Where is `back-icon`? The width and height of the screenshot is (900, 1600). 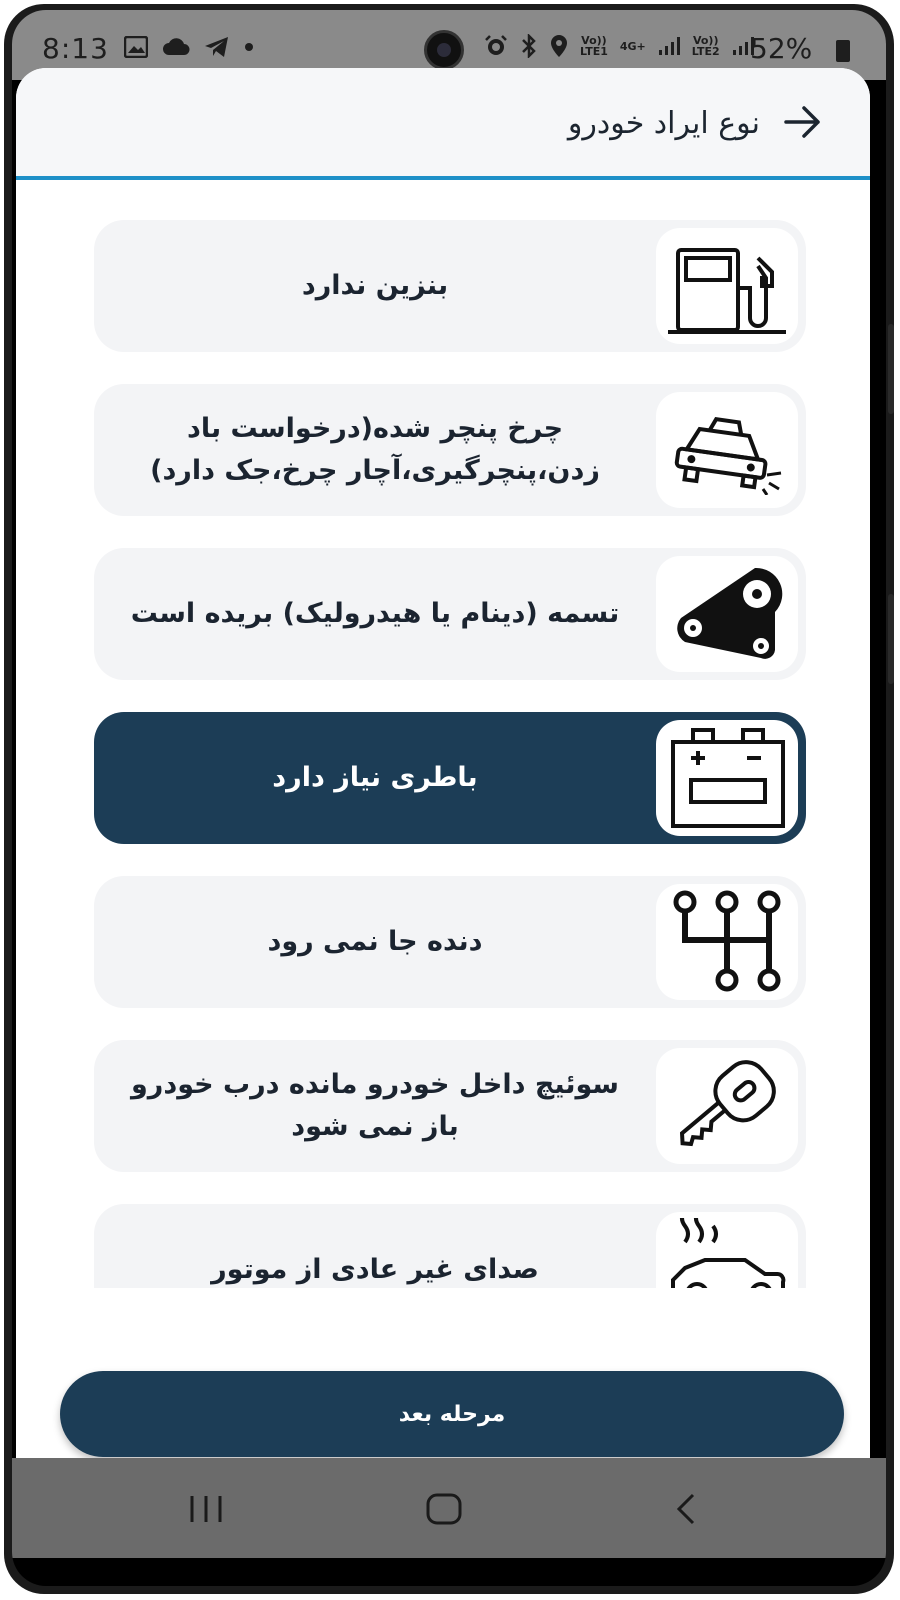 back-icon is located at coordinates (685, 1509).